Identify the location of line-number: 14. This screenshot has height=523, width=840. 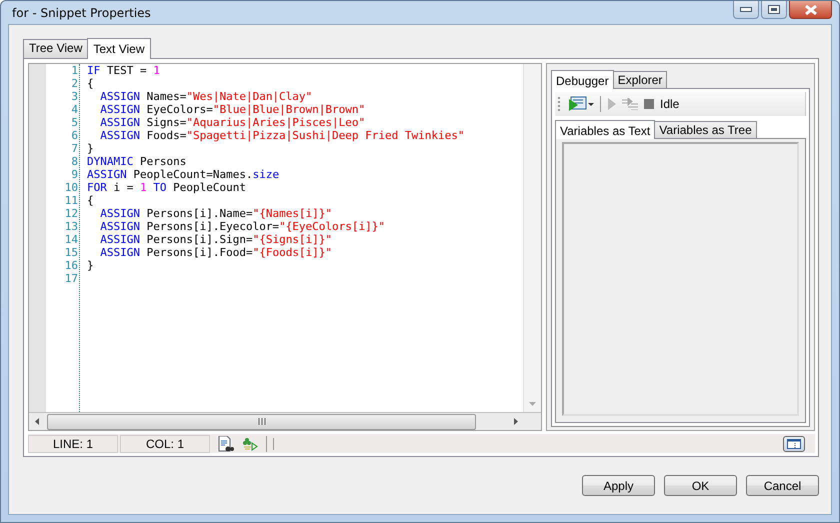
(71, 239).